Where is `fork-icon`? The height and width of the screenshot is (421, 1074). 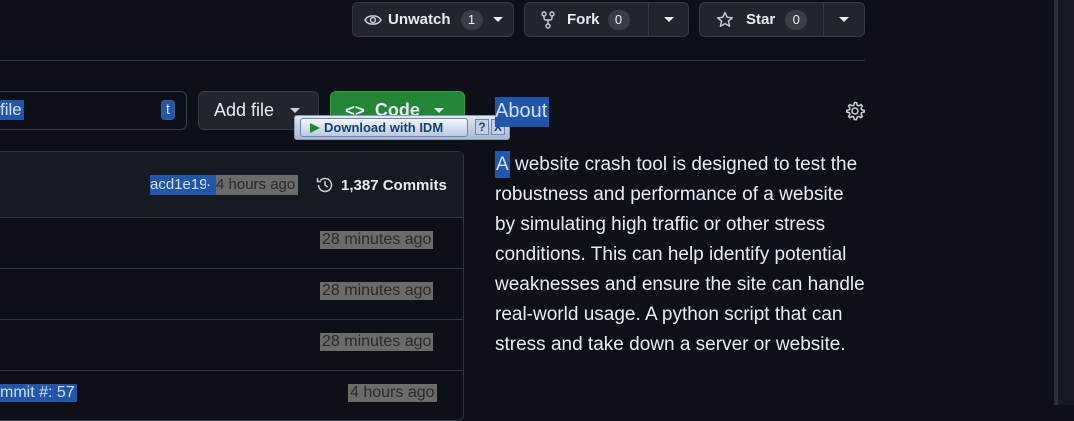
fork-icon is located at coordinates (548, 19).